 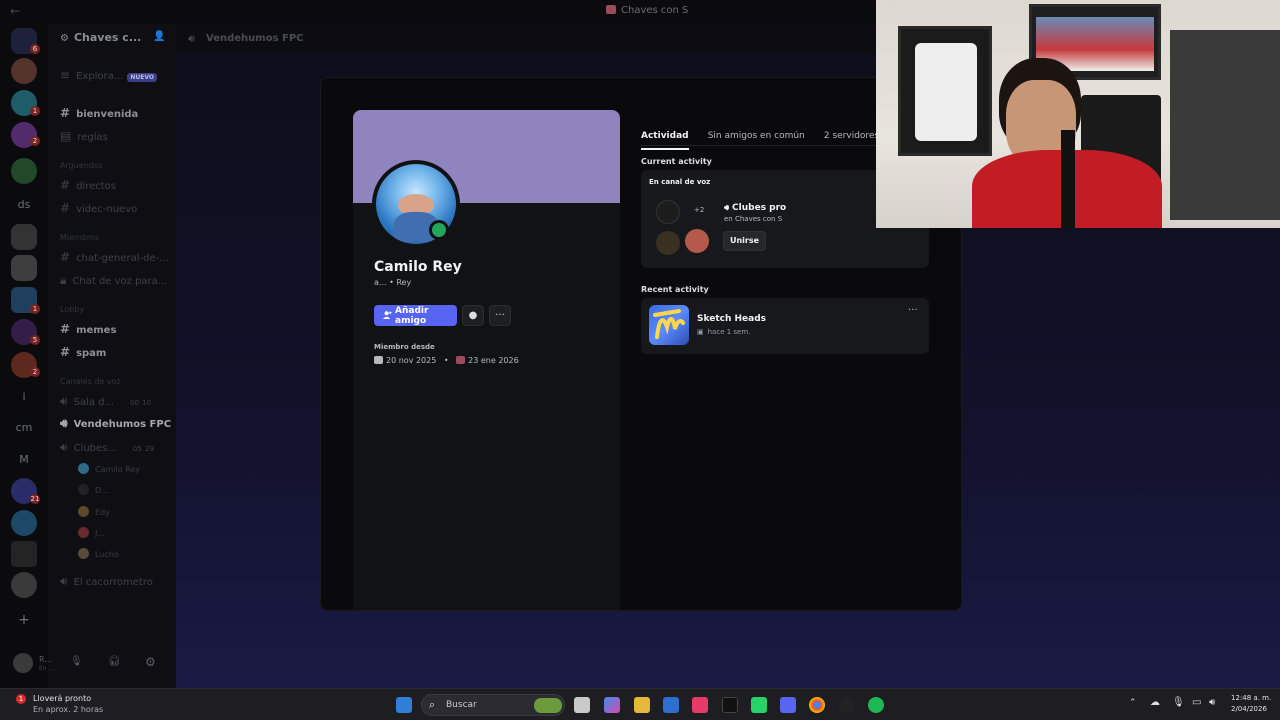 What do you see at coordinates (1196, 702) in the screenshot?
I see `display-icon: ▭` at bounding box center [1196, 702].